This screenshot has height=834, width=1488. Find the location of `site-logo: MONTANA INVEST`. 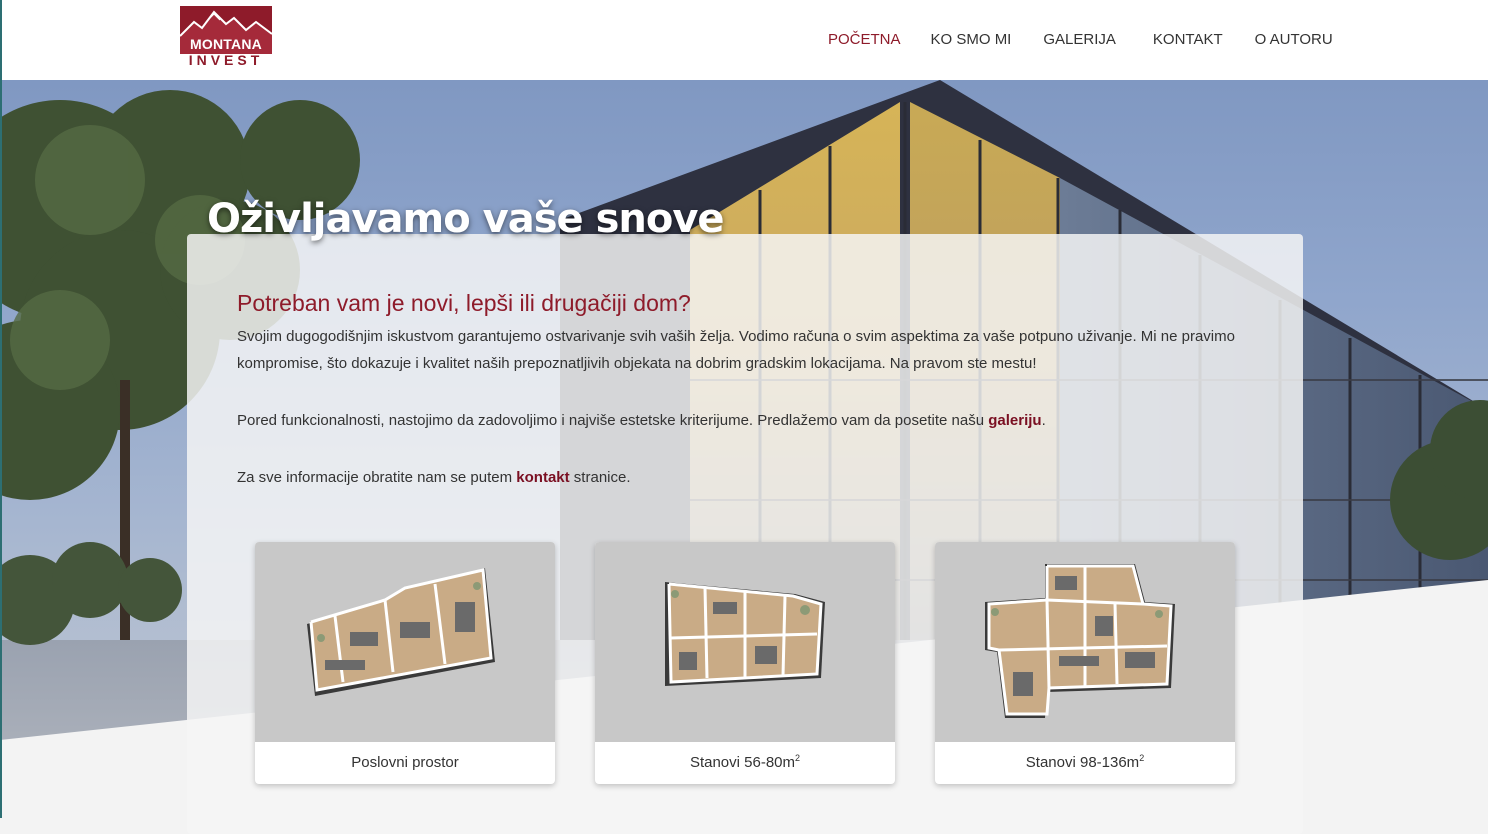

site-logo: MONTANA INVEST is located at coordinates (226, 37).